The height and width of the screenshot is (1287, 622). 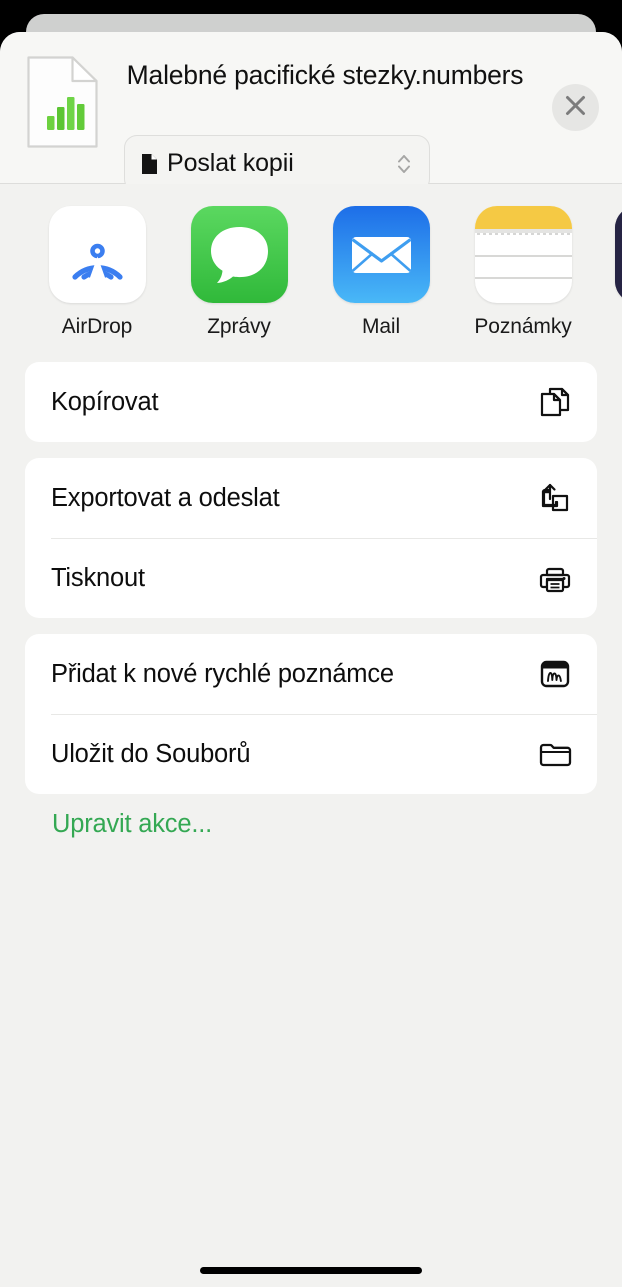 I want to click on action-label: Exportovat a odeslat, so click(x=165, y=497).